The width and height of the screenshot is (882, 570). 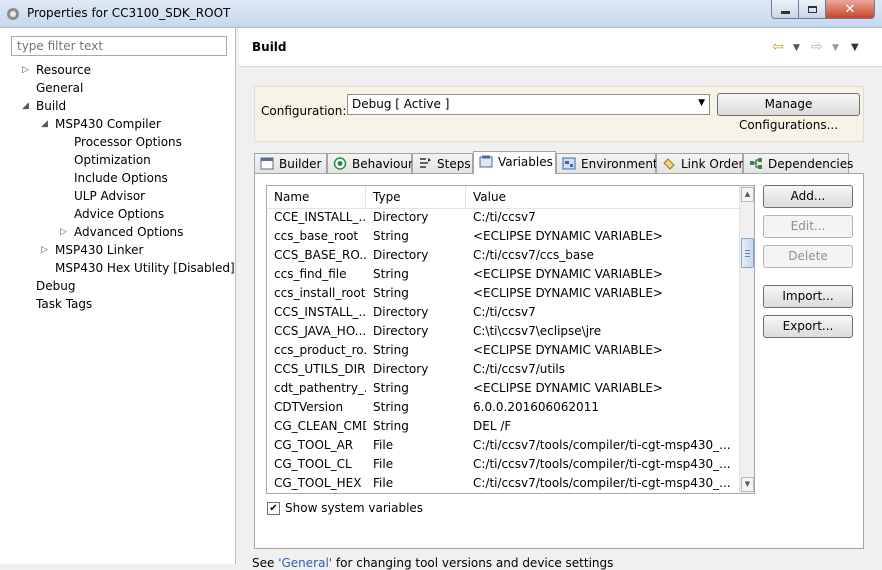 I want to click on tab-label: Environment, so click(x=619, y=164).